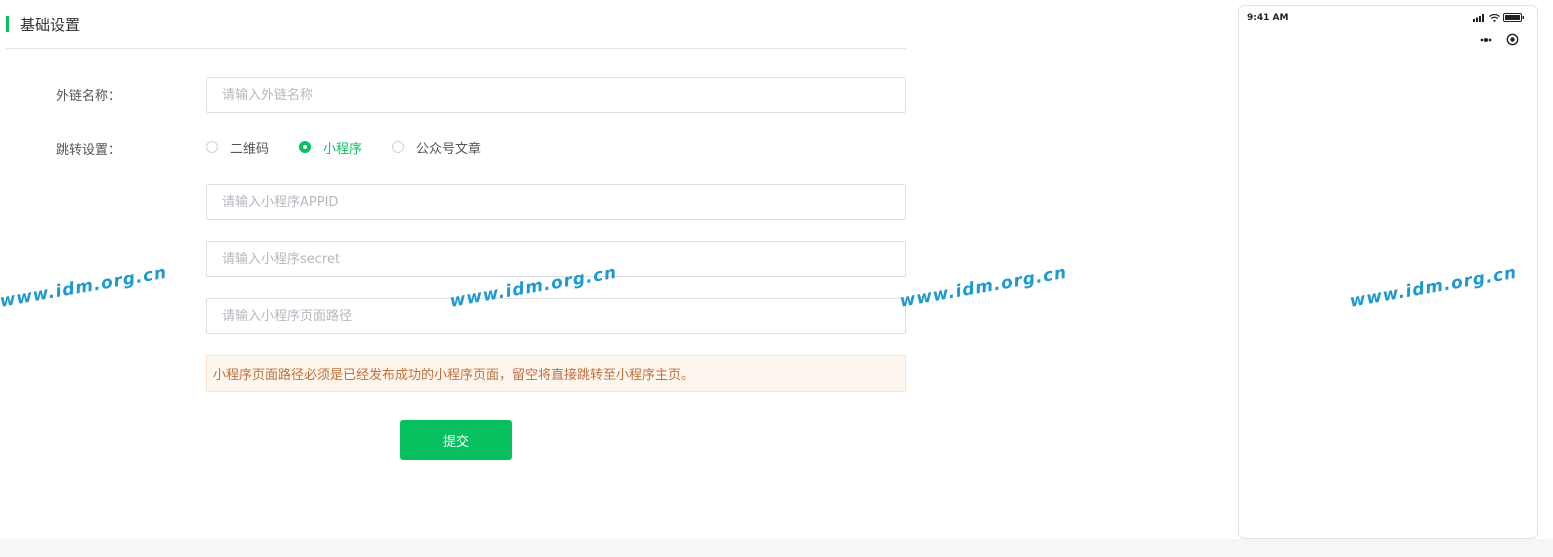 This screenshot has width=1553, height=557. I want to click on phone-status-icons, so click(1497, 17).